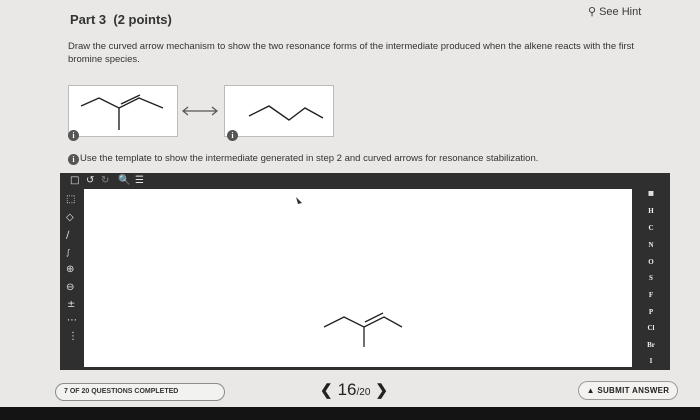 The height and width of the screenshot is (420, 700). Describe the element at coordinates (68, 252) in the screenshot. I see `chain-icon: ∫` at that location.